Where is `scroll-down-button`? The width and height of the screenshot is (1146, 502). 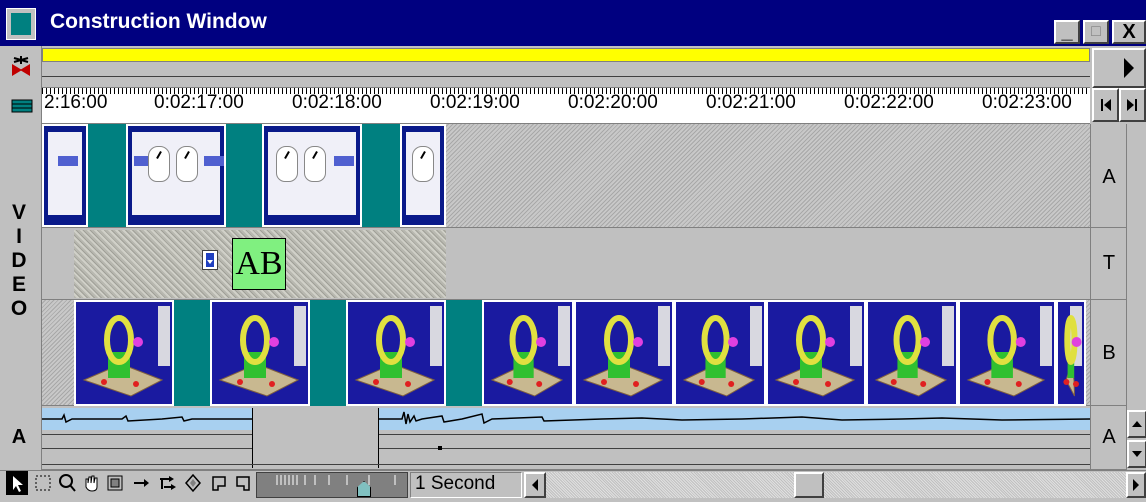
scroll-down-button is located at coordinates (1136, 454).